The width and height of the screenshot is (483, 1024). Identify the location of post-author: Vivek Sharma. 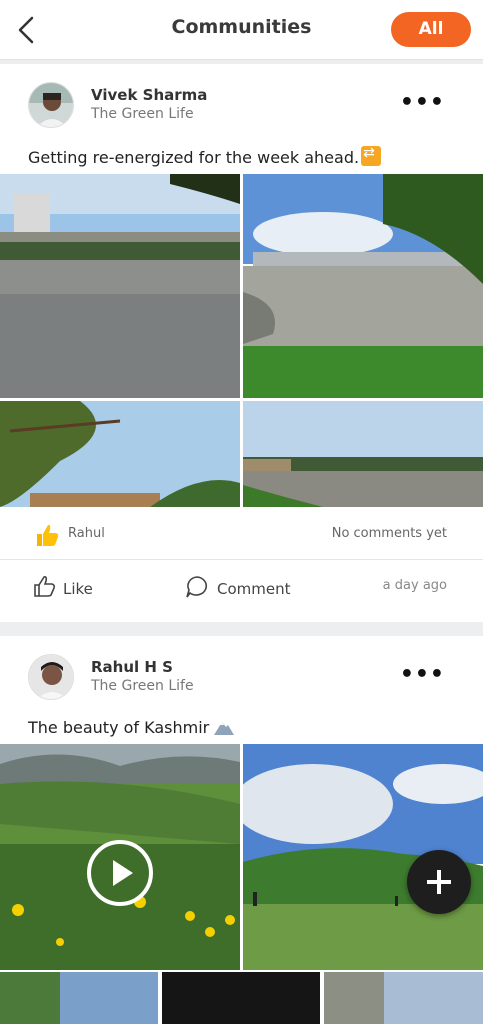
(149, 95).